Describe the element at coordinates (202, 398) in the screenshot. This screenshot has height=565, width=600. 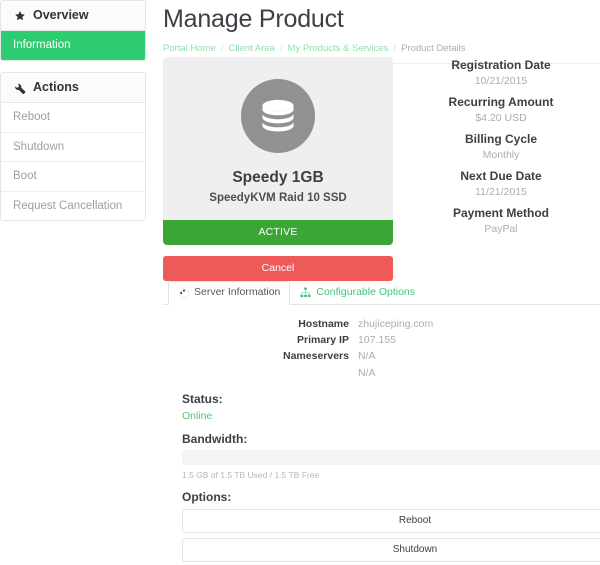
I see `status-heading: Status:` at that location.